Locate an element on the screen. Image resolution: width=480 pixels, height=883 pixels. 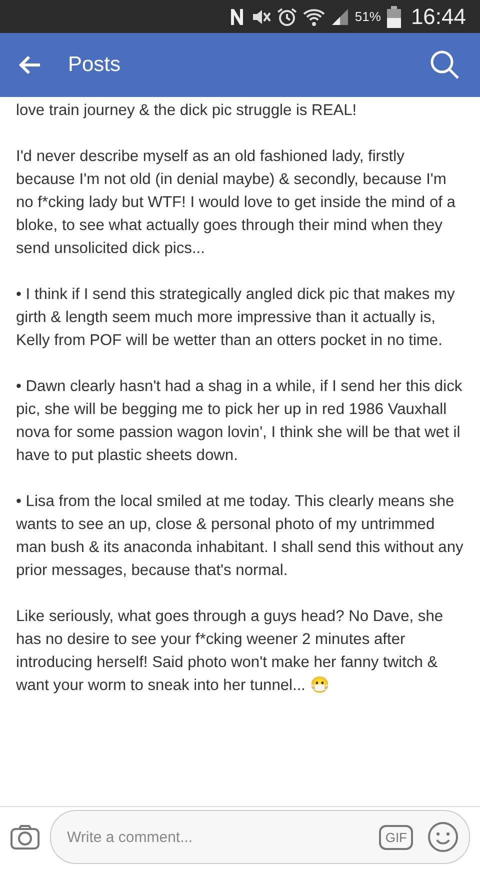
comment-field: Write a comment... GIF is located at coordinates (260, 837).